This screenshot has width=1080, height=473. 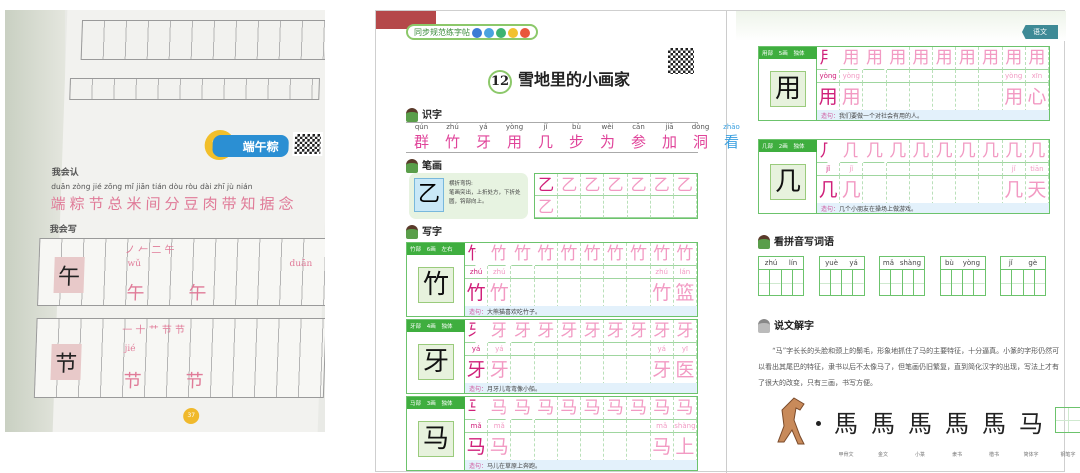 I want to click on practice-cell: 篮, so click(x=685, y=293).